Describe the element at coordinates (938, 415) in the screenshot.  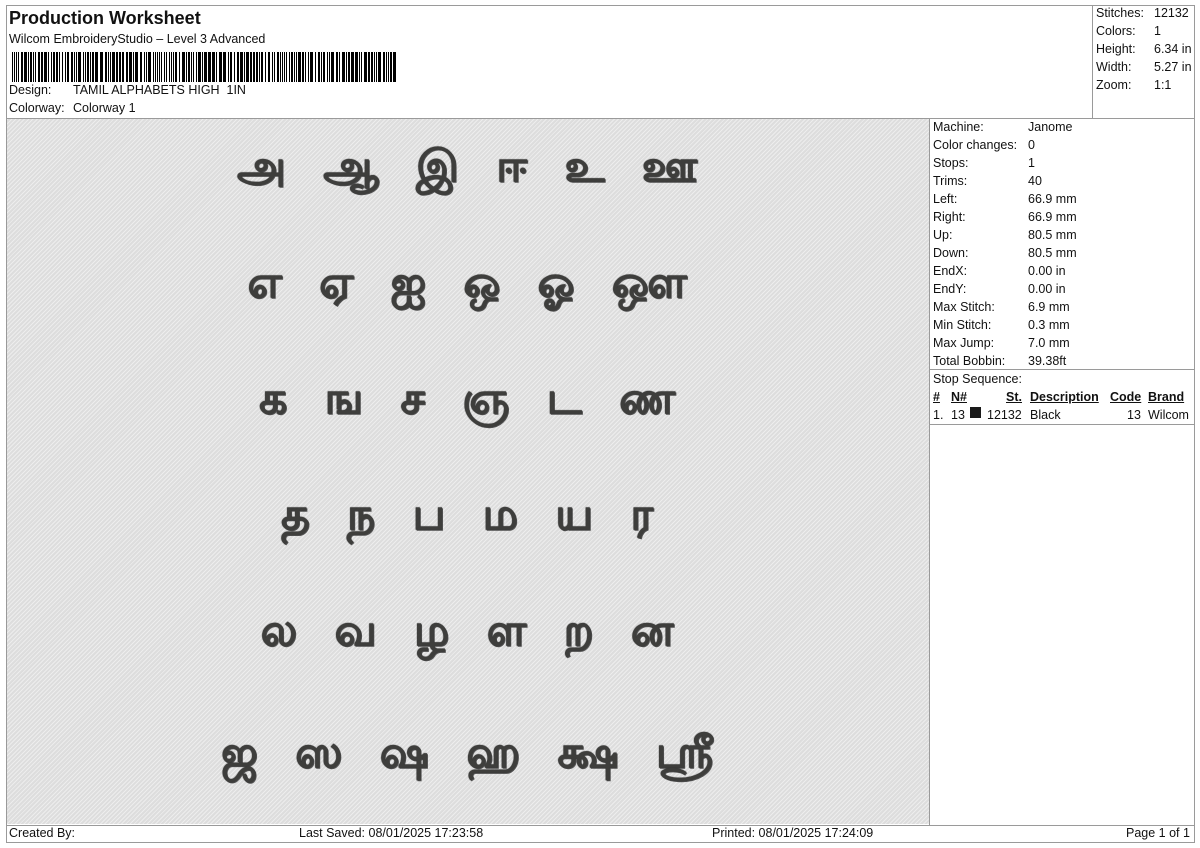
I see `seq-index: 1.` at that location.